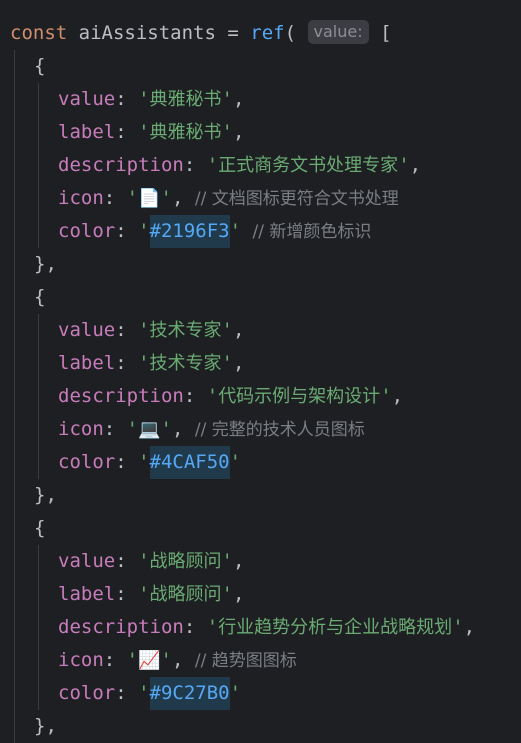 This screenshot has width=521, height=743. Describe the element at coordinates (231, 396) in the screenshot. I see `code-line-description: description: '代码示例与架构设计',` at that location.